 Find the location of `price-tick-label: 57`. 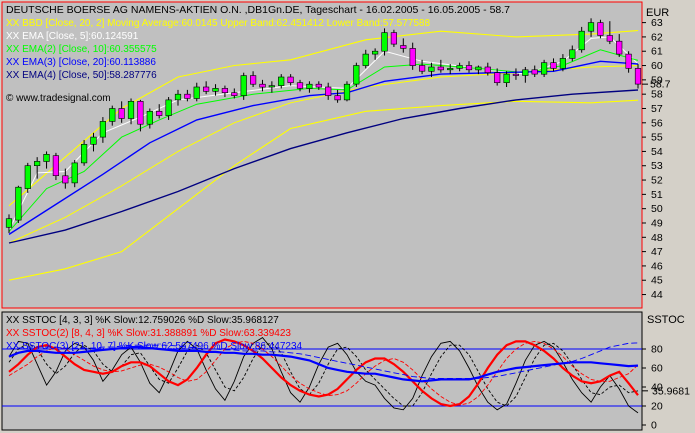

price-tick-label: 57 is located at coordinates (657, 109).